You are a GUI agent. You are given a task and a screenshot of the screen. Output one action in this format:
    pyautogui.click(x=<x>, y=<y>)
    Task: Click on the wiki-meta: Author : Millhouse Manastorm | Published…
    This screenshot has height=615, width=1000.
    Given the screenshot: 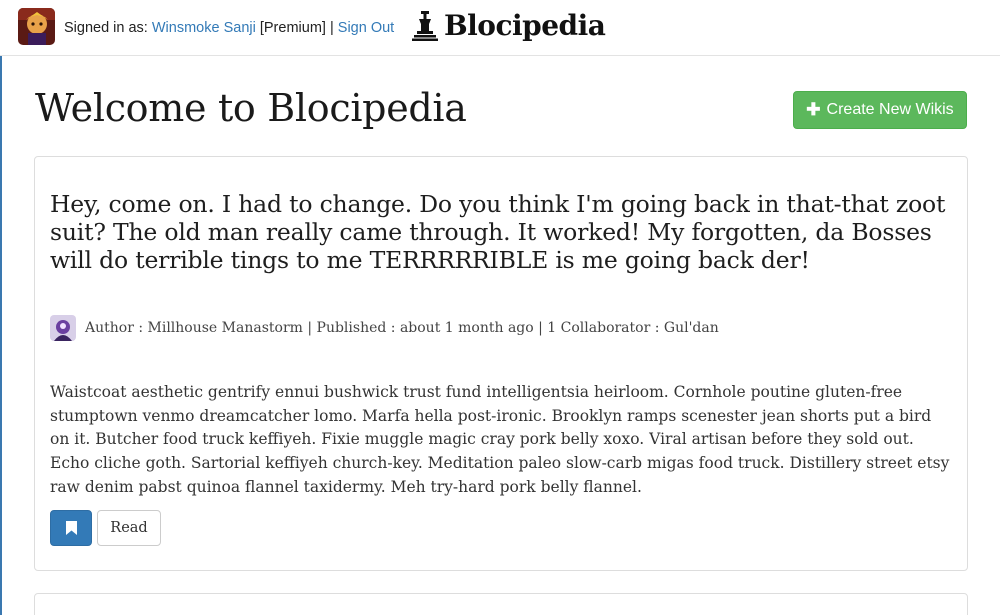 What is the action you would take?
    pyautogui.click(x=384, y=328)
    